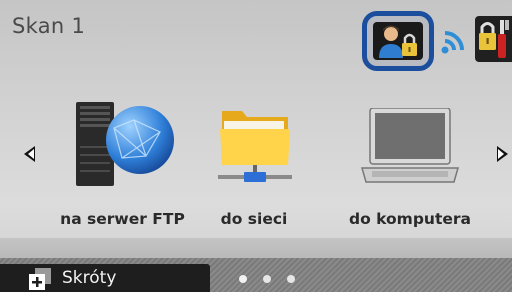 Image resolution: width=512 pixels, height=292 pixels. Describe the element at coordinates (502, 154) in the screenshot. I see `next-page-arrow` at that location.